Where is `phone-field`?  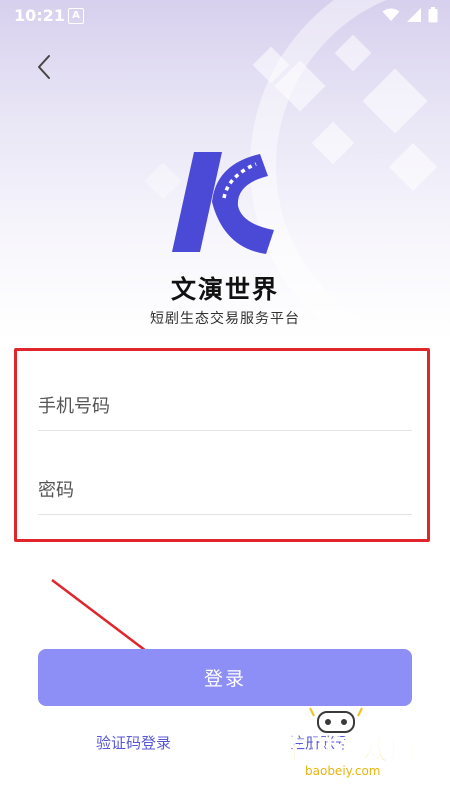
phone-field is located at coordinates (225, 408).